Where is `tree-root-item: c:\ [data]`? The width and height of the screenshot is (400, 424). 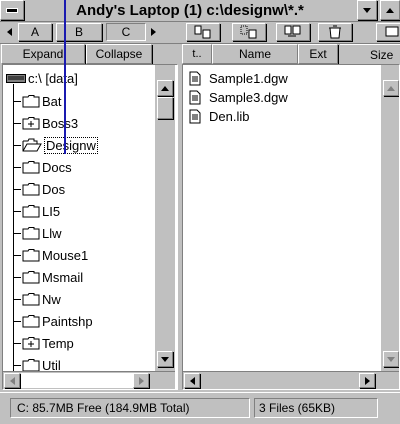
tree-root-item: c:\ [data] is located at coordinates (42, 78).